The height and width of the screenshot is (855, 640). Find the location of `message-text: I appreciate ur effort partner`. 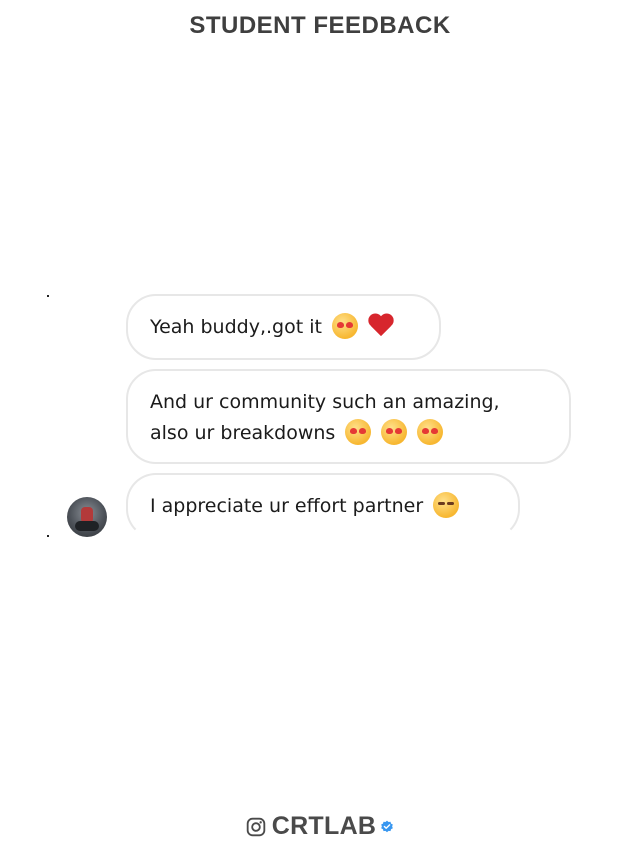

message-text: I appreciate ur effort partner is located at coordinates (287, 506).